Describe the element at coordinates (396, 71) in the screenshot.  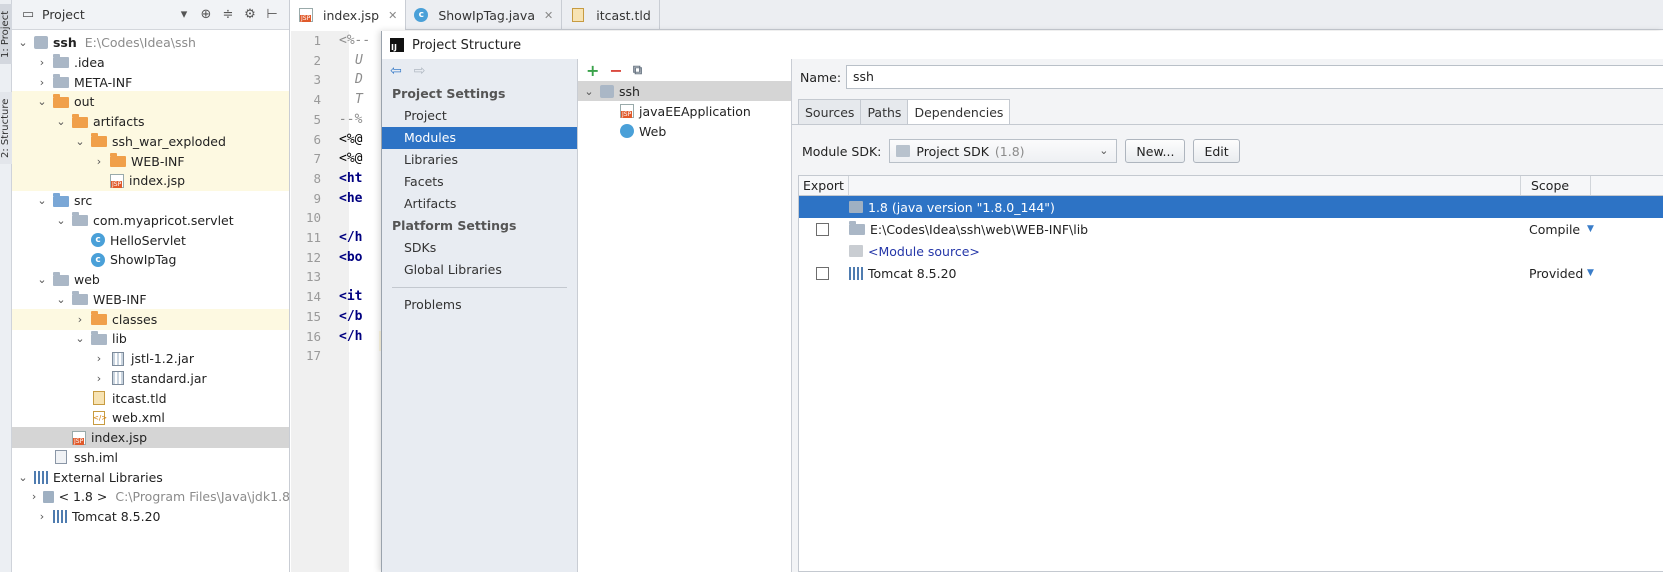
I see `back-arrow-icon: ⇦` at that location.